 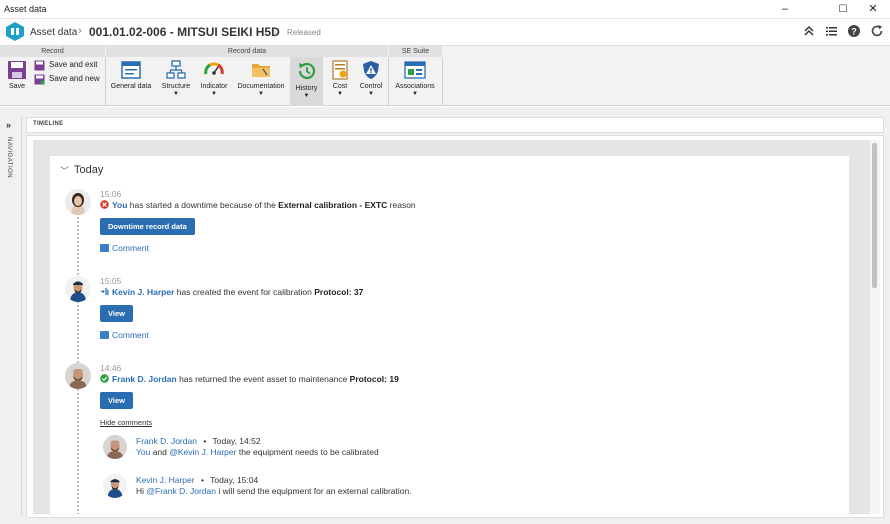 What do you see at coordinates (165, 480) in the screenshot?
I see `comment-author-link: Kevin J. Harper` at bounding box center [165, 480].